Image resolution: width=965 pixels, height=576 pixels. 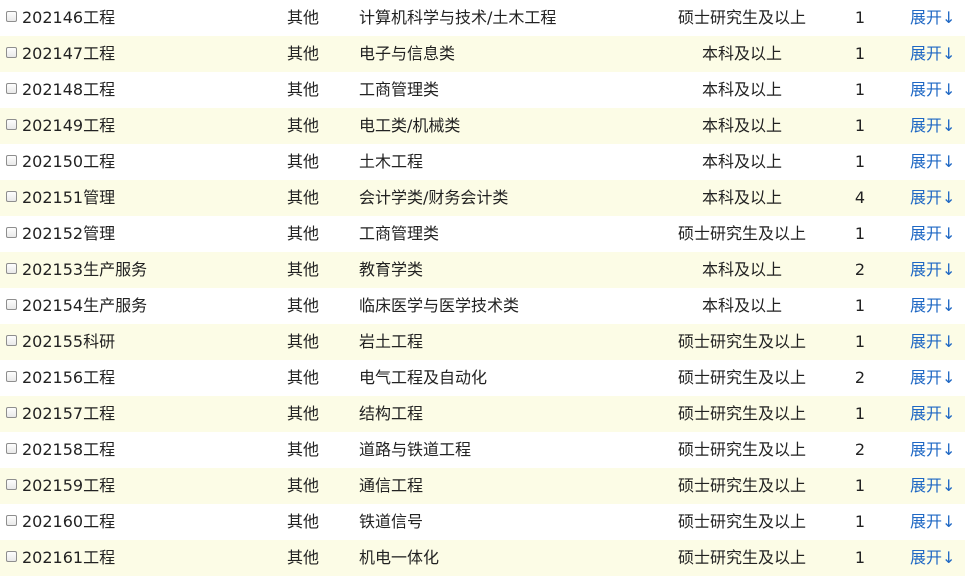 What do you see at coordinates (391, 485) in the screenshot?
I see `major-requirement: 通信工程` at bounding box center [391, 485].